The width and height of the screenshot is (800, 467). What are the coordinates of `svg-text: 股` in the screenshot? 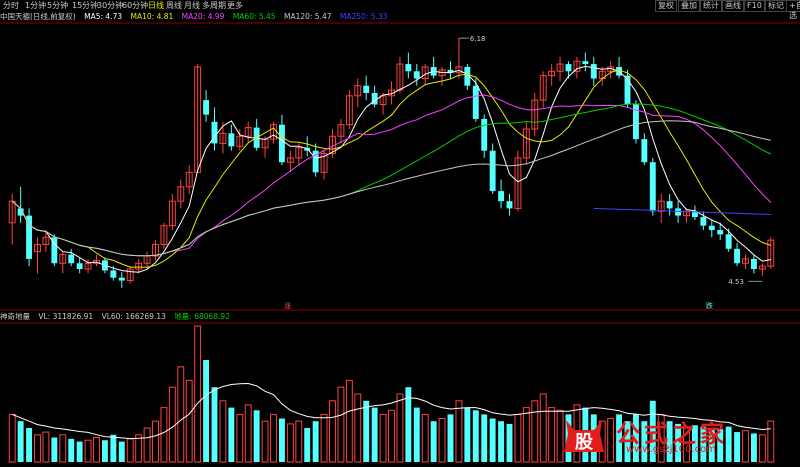 It's located at (584, 442).